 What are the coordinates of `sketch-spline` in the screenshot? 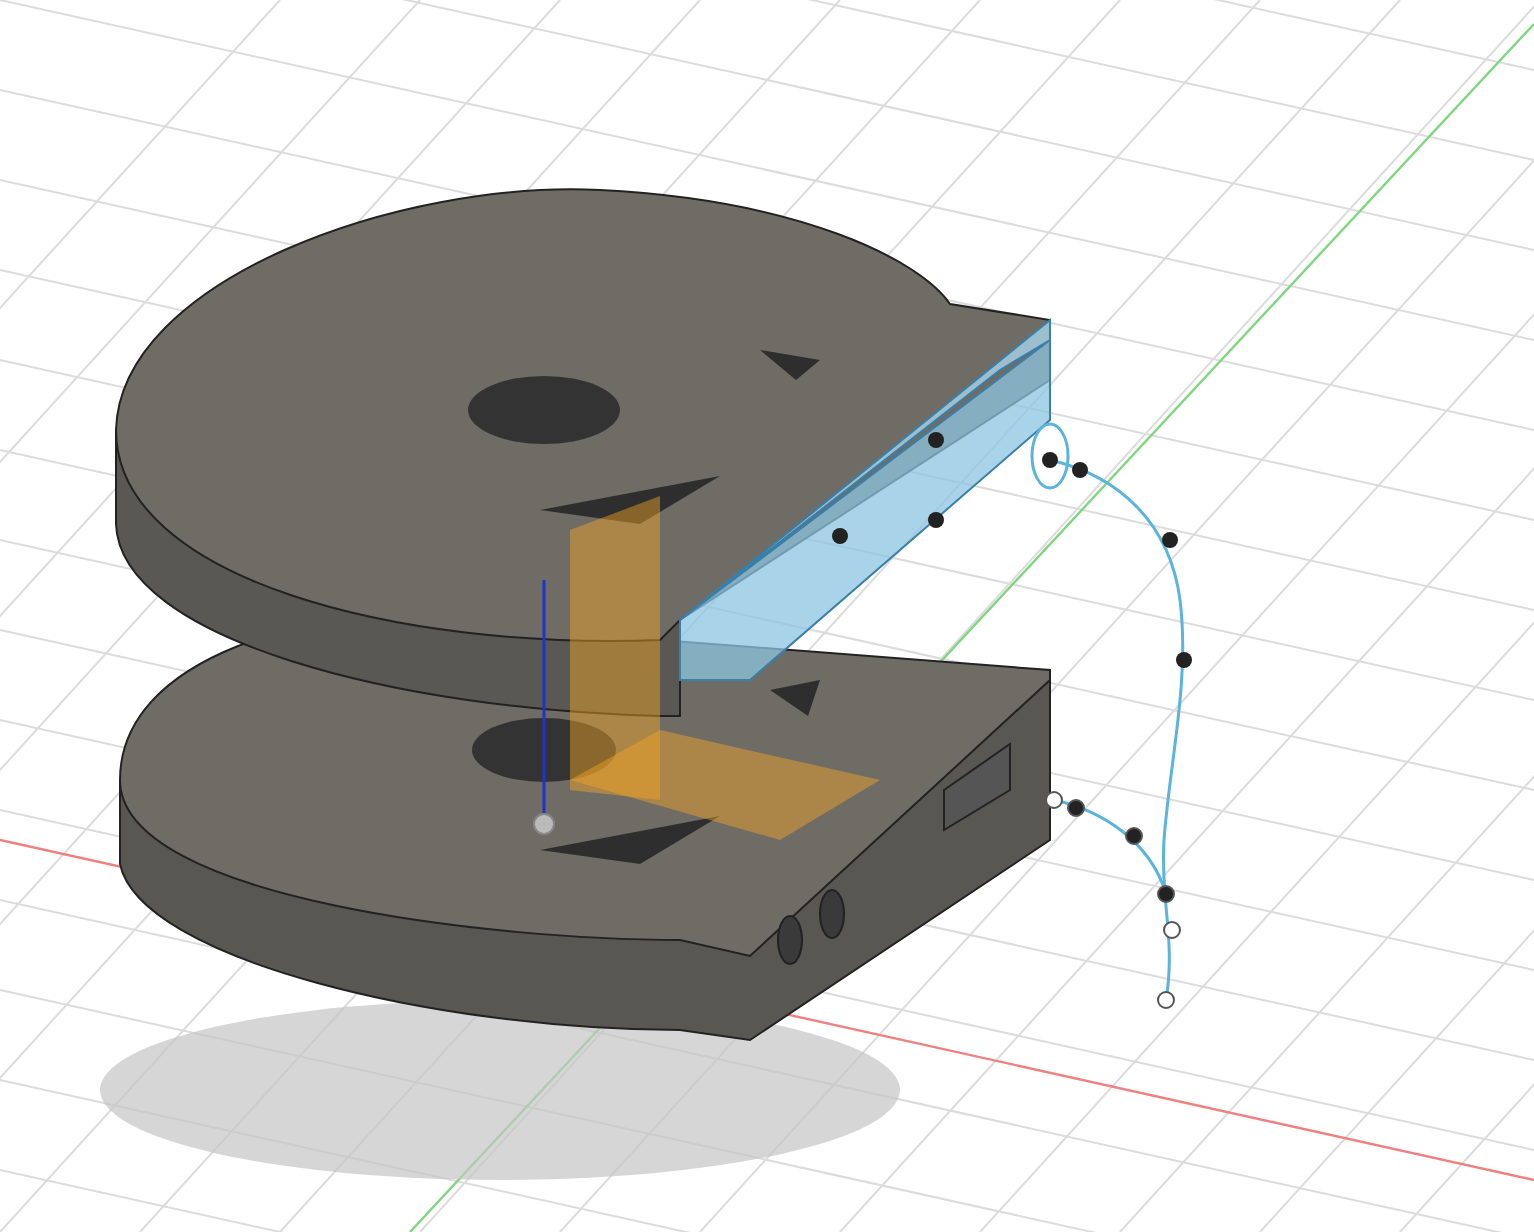 It's located at (1012, 715).